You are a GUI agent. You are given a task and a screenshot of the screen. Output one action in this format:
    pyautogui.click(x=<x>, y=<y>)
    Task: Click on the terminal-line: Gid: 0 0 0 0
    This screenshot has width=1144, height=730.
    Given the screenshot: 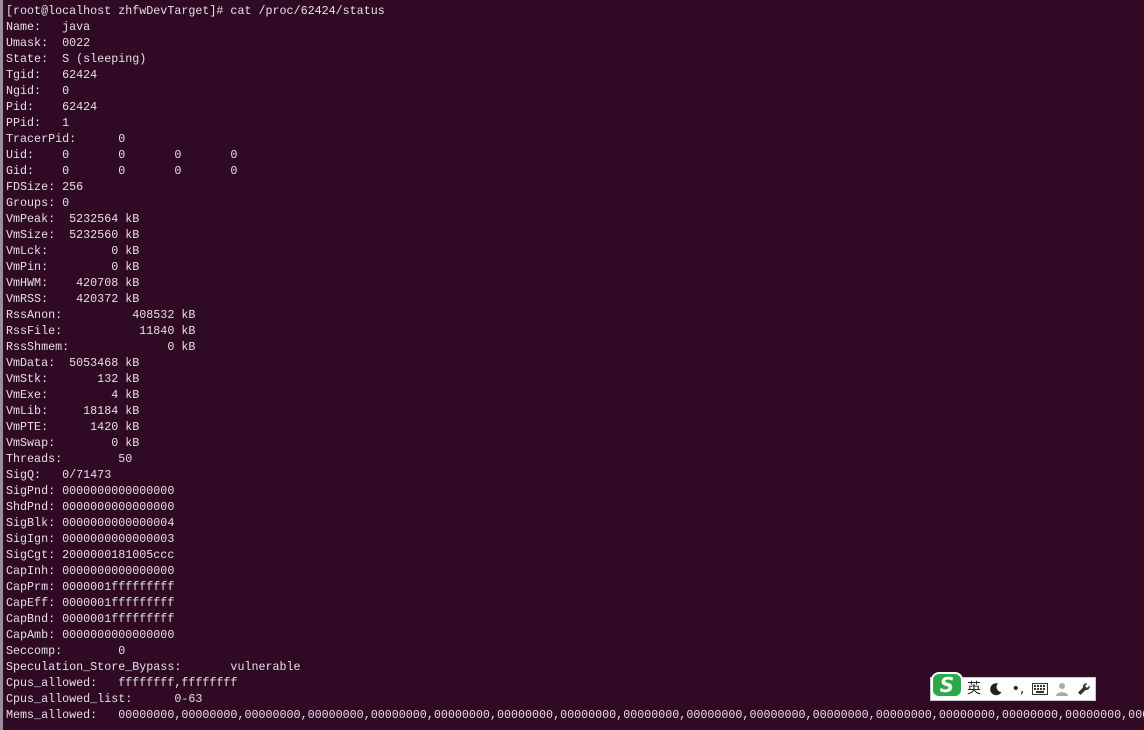 What is the action you would take?
    pyautogui.click(x=122, y=171)
    